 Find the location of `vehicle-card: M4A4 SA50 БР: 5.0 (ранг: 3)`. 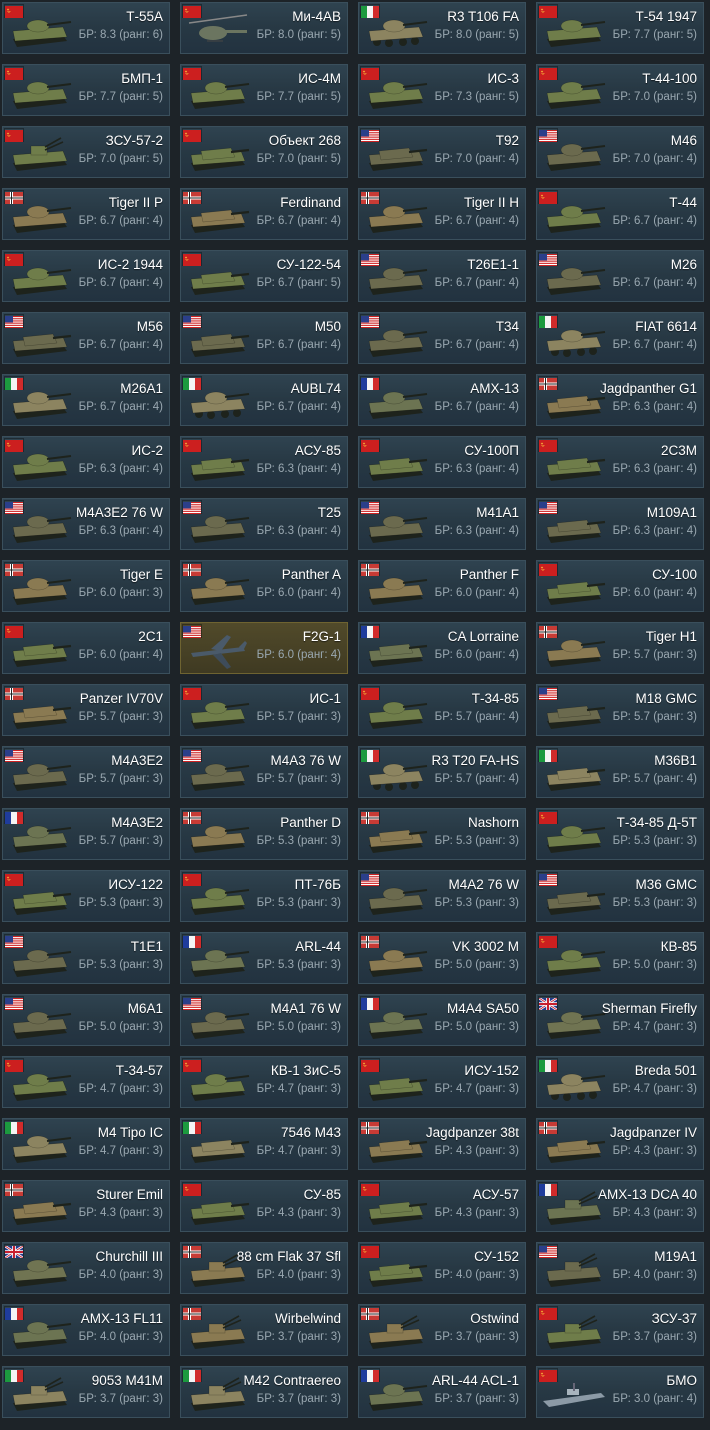

vehicle-card: M4A4 SA50 БР: 5.0 (ранг: 3) is located at coordinates (442, 1020).